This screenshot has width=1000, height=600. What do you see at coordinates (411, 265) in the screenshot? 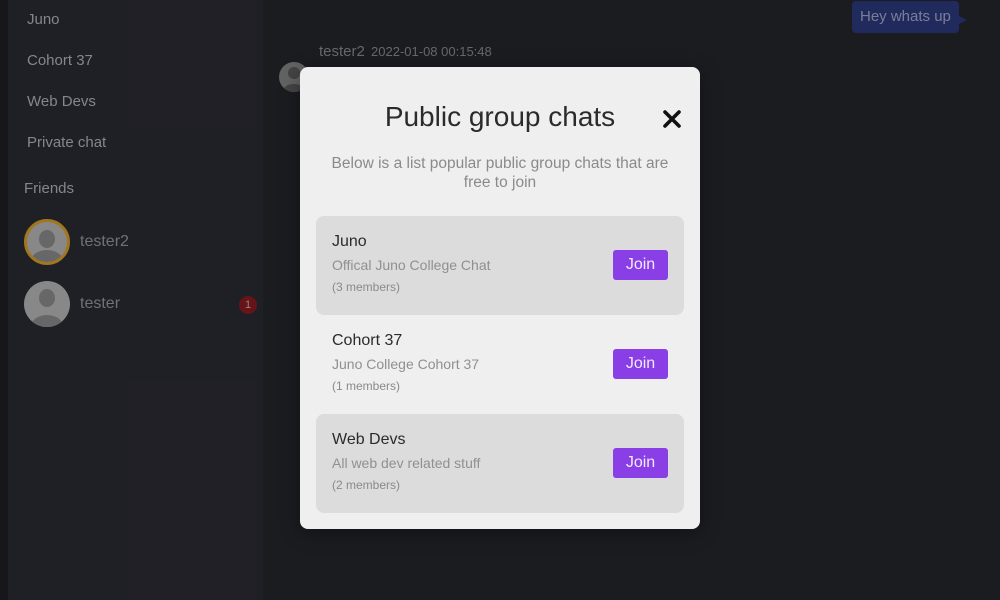
I see `group-description: Offical Juno College Chat` at bounding box center [411, 265].